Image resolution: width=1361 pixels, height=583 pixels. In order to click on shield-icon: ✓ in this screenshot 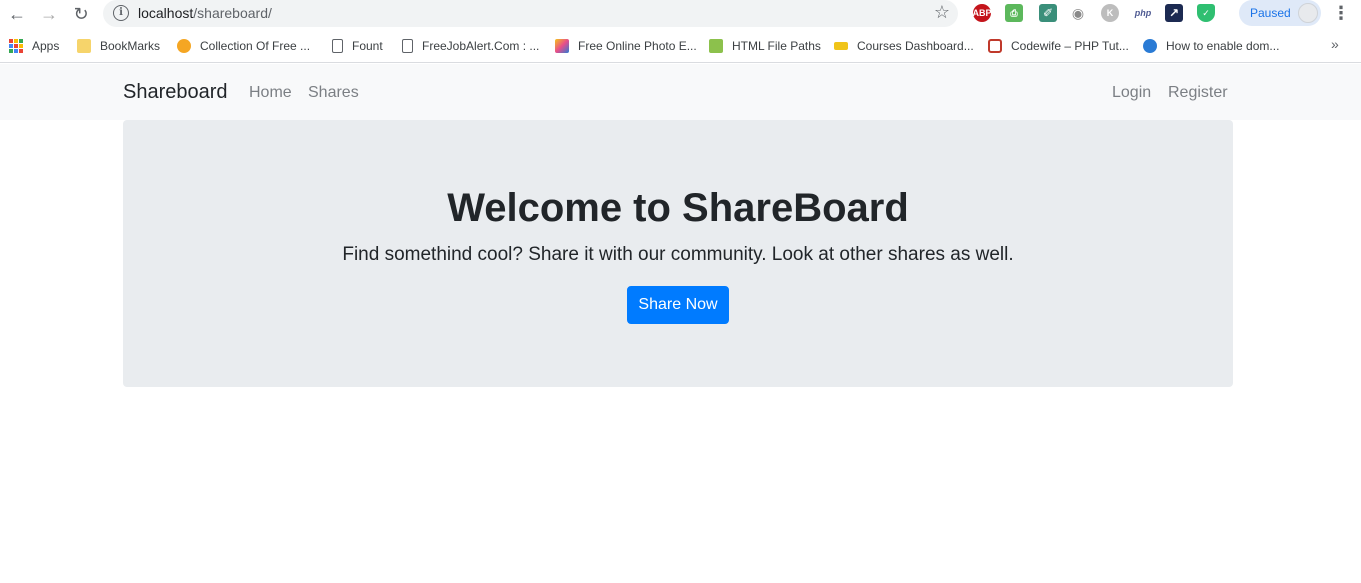, I will do `click(1206, 13)`.